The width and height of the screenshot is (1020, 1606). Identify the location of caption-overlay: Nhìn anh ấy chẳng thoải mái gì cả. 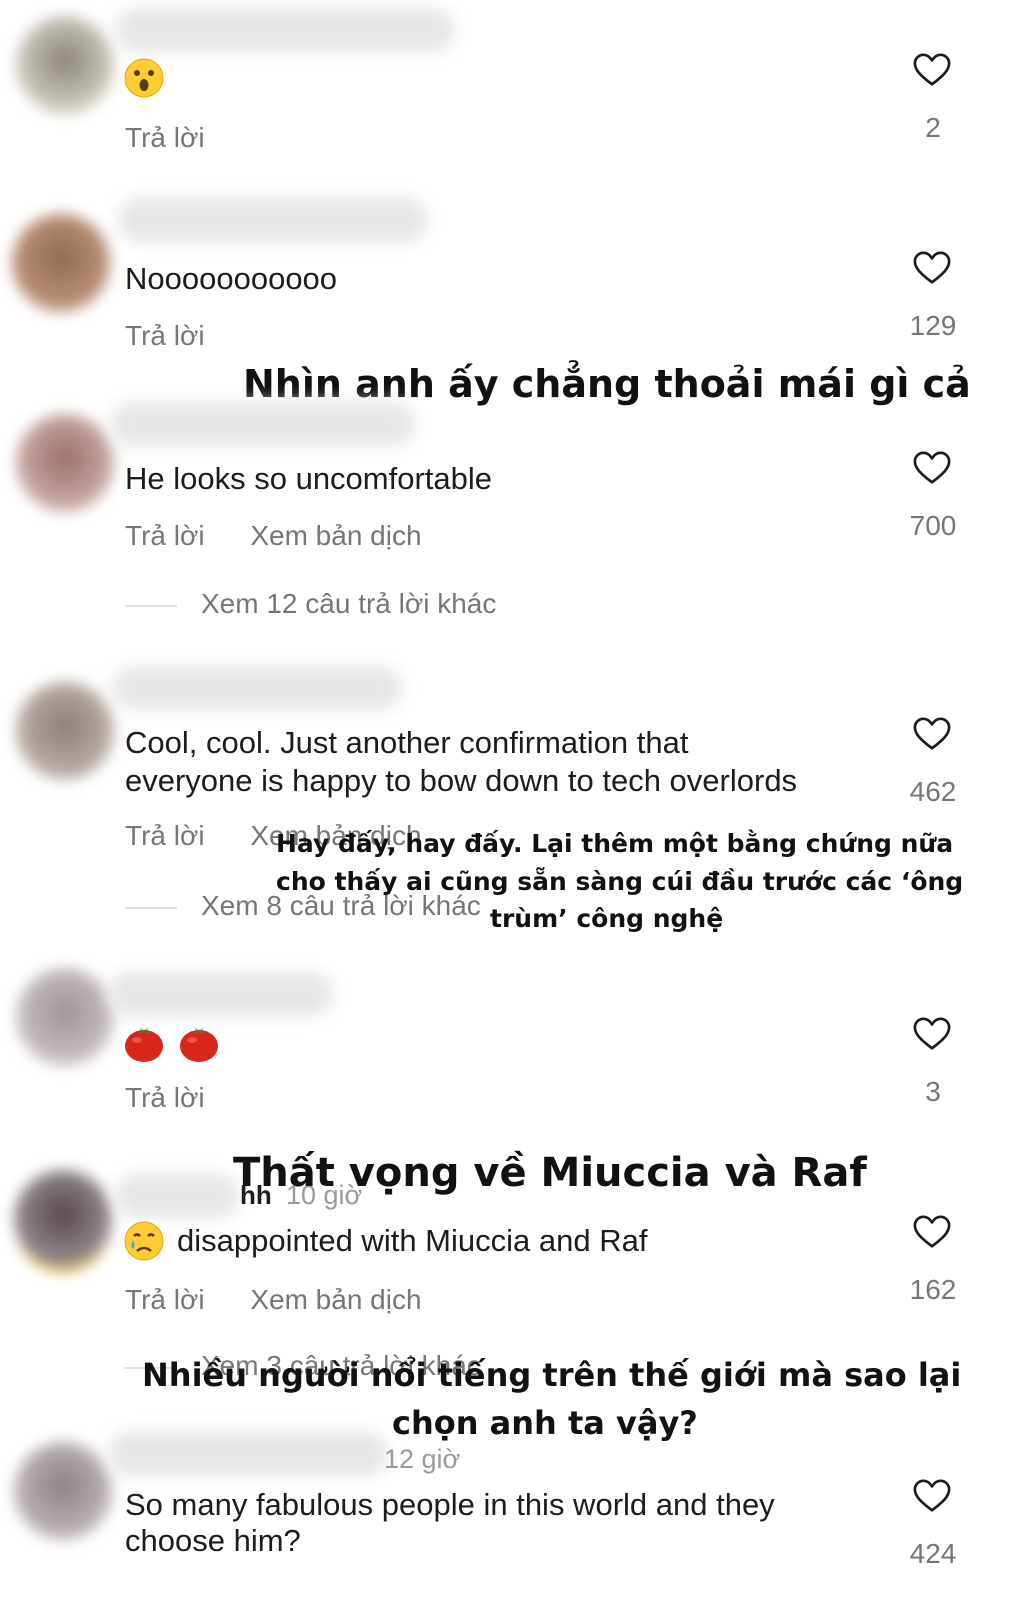
(607, 384).